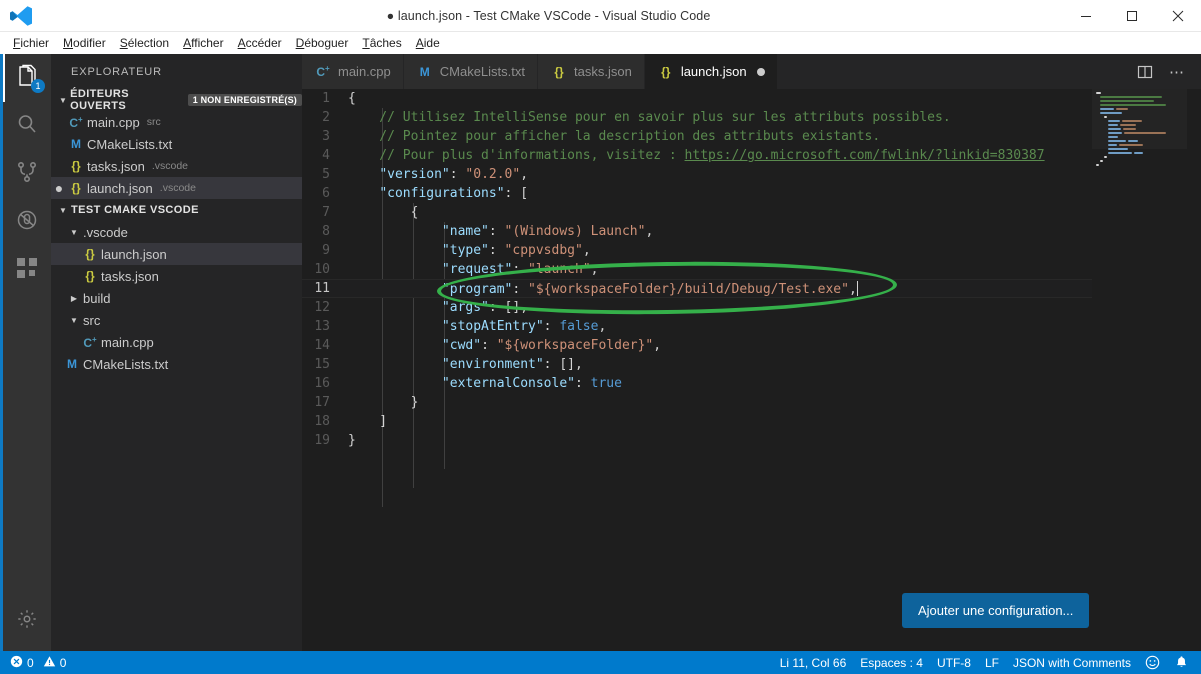 The height and width of the screenshot is (674, 1201). What do you see at coordinates (176, 254) in the screenshot?
I see `tree-file-launch-json: {} launch.json` at bounding box center [176, 254].